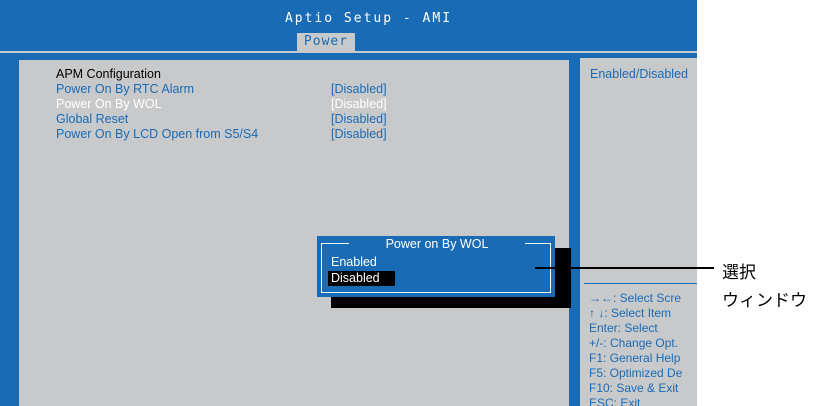  Describe the element at coordinates (636, 373) in the screenshot. I see `help-key-optimized-defaults: F5: Optimized De` at that location.